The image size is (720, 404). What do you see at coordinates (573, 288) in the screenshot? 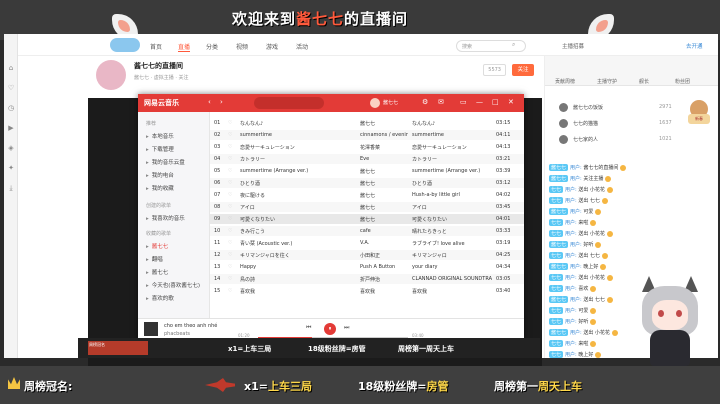
I see `chat-message: 七七 用户: 喜欢` at bounding box center [573, 288].